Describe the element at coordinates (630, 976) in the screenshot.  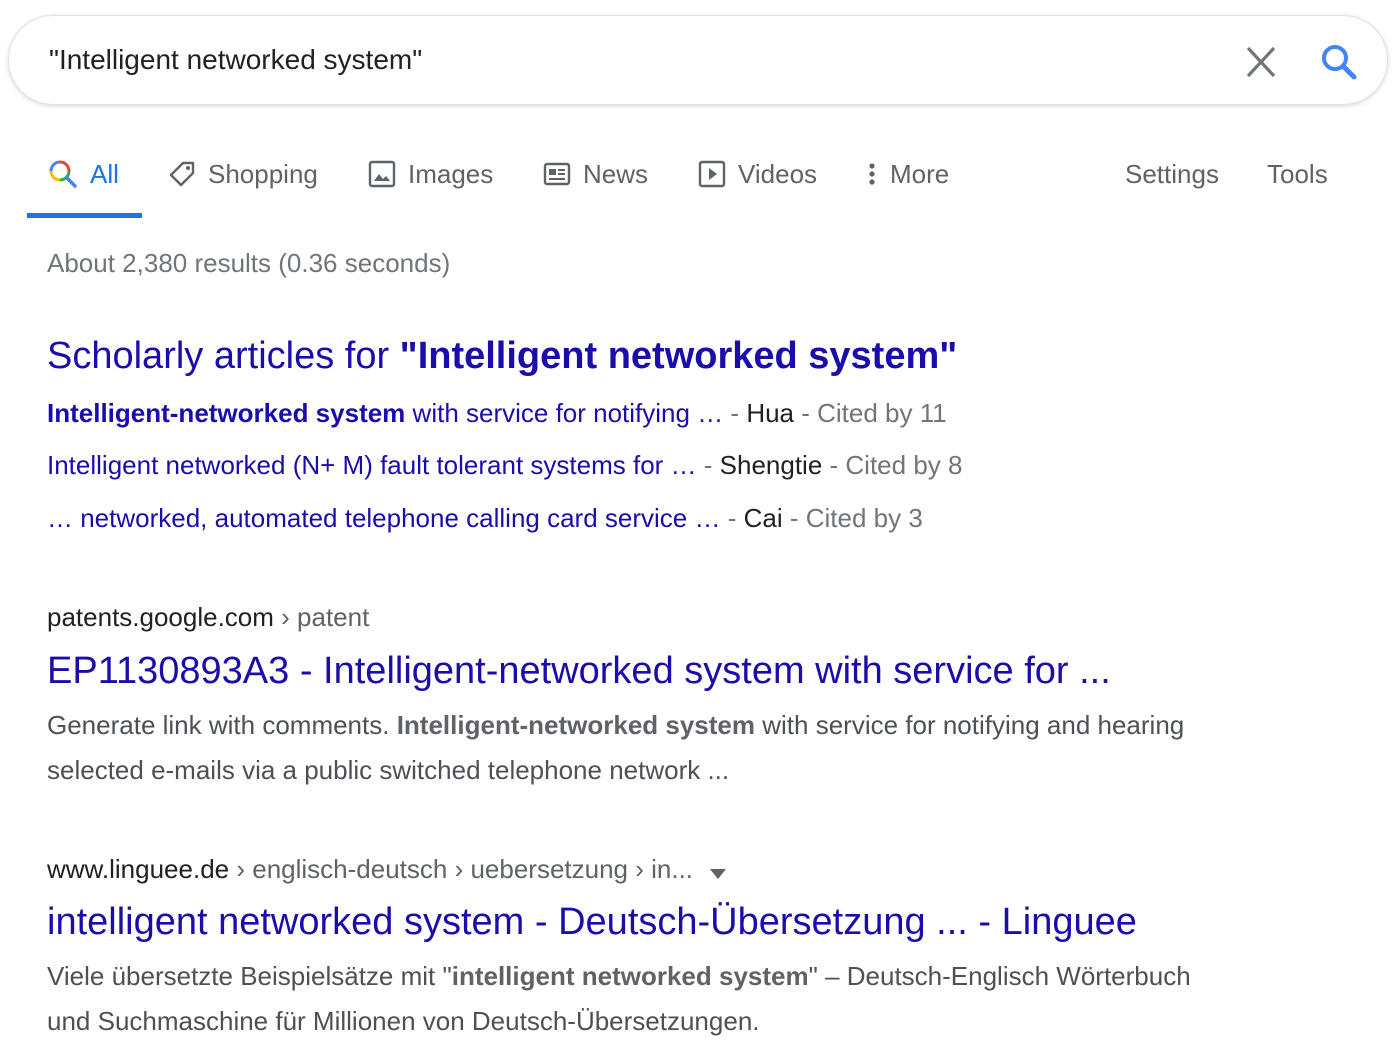
I see `snippet-highlight: intelligent networked system` at that location.